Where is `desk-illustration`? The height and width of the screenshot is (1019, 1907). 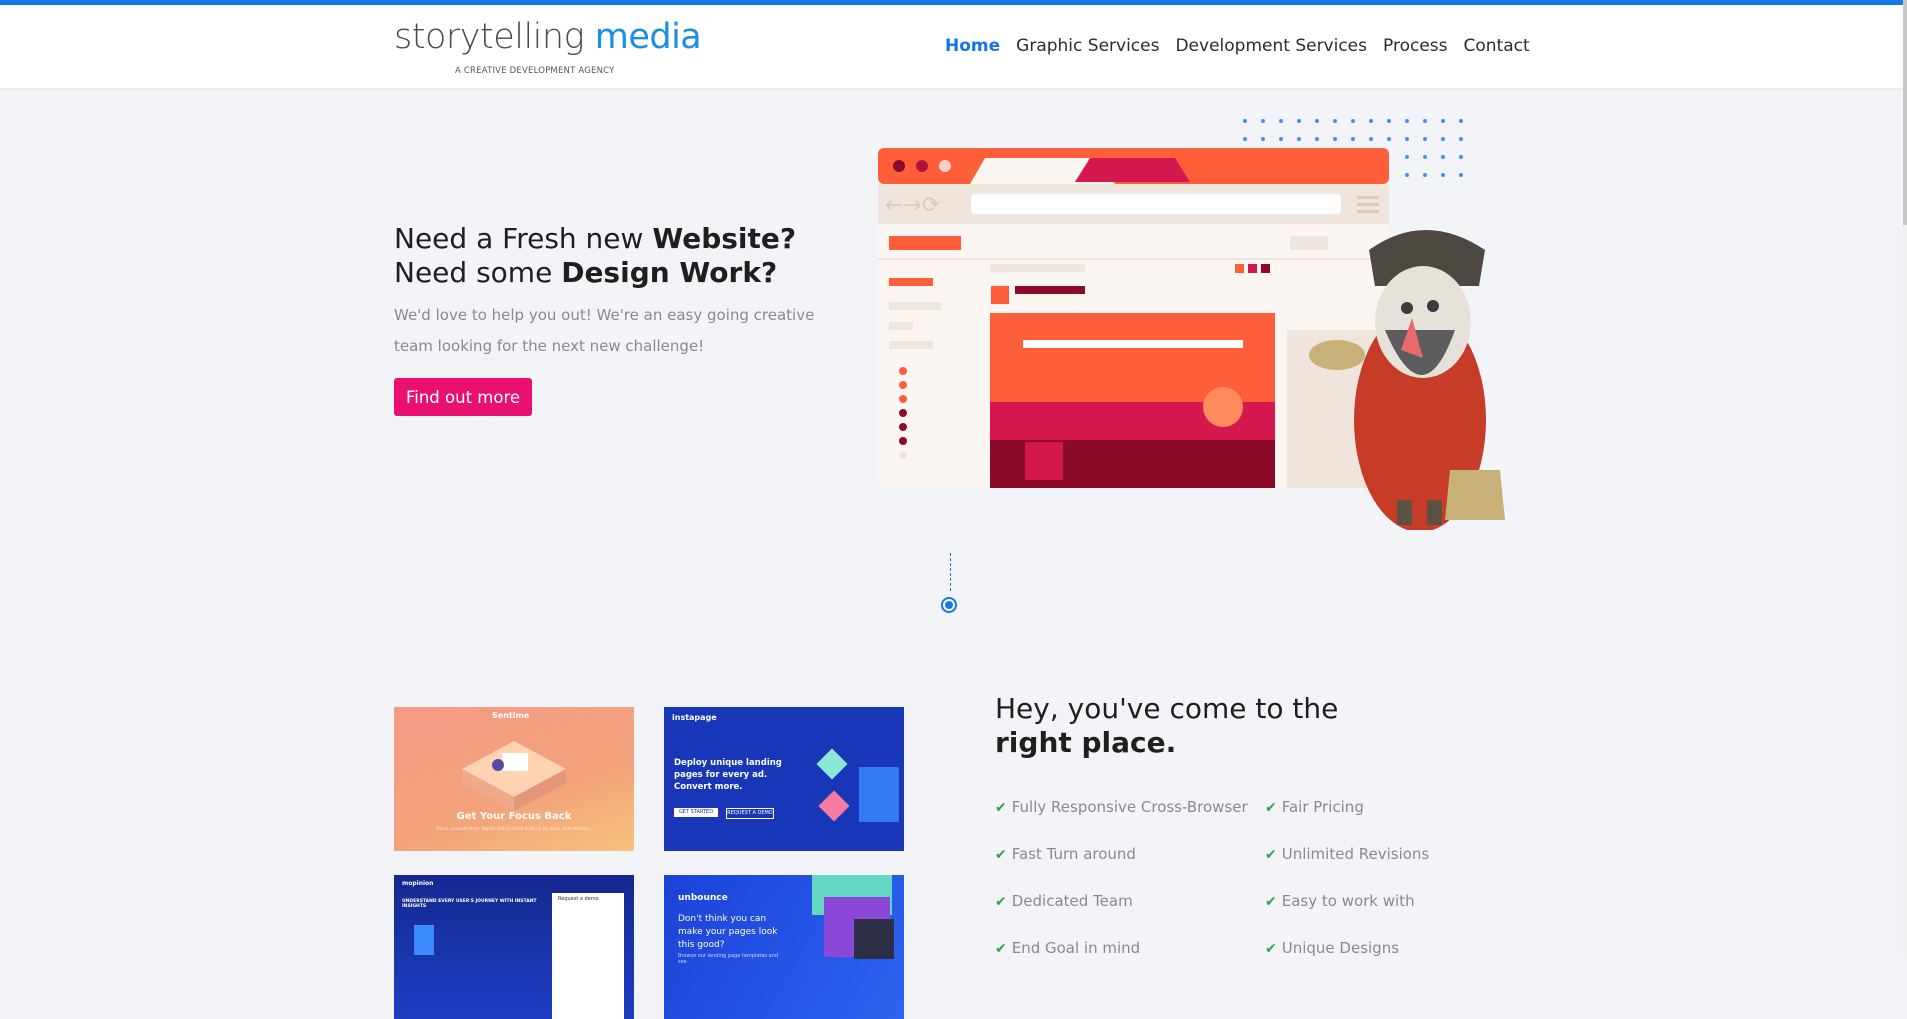
desk-illustration is located at coordinates (514, 776).